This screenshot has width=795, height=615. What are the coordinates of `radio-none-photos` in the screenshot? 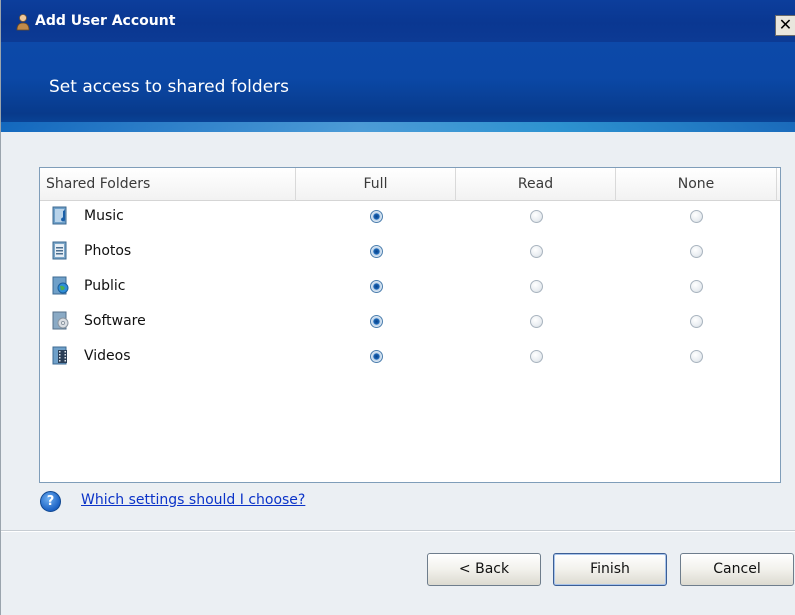 It's located at (696, 251).